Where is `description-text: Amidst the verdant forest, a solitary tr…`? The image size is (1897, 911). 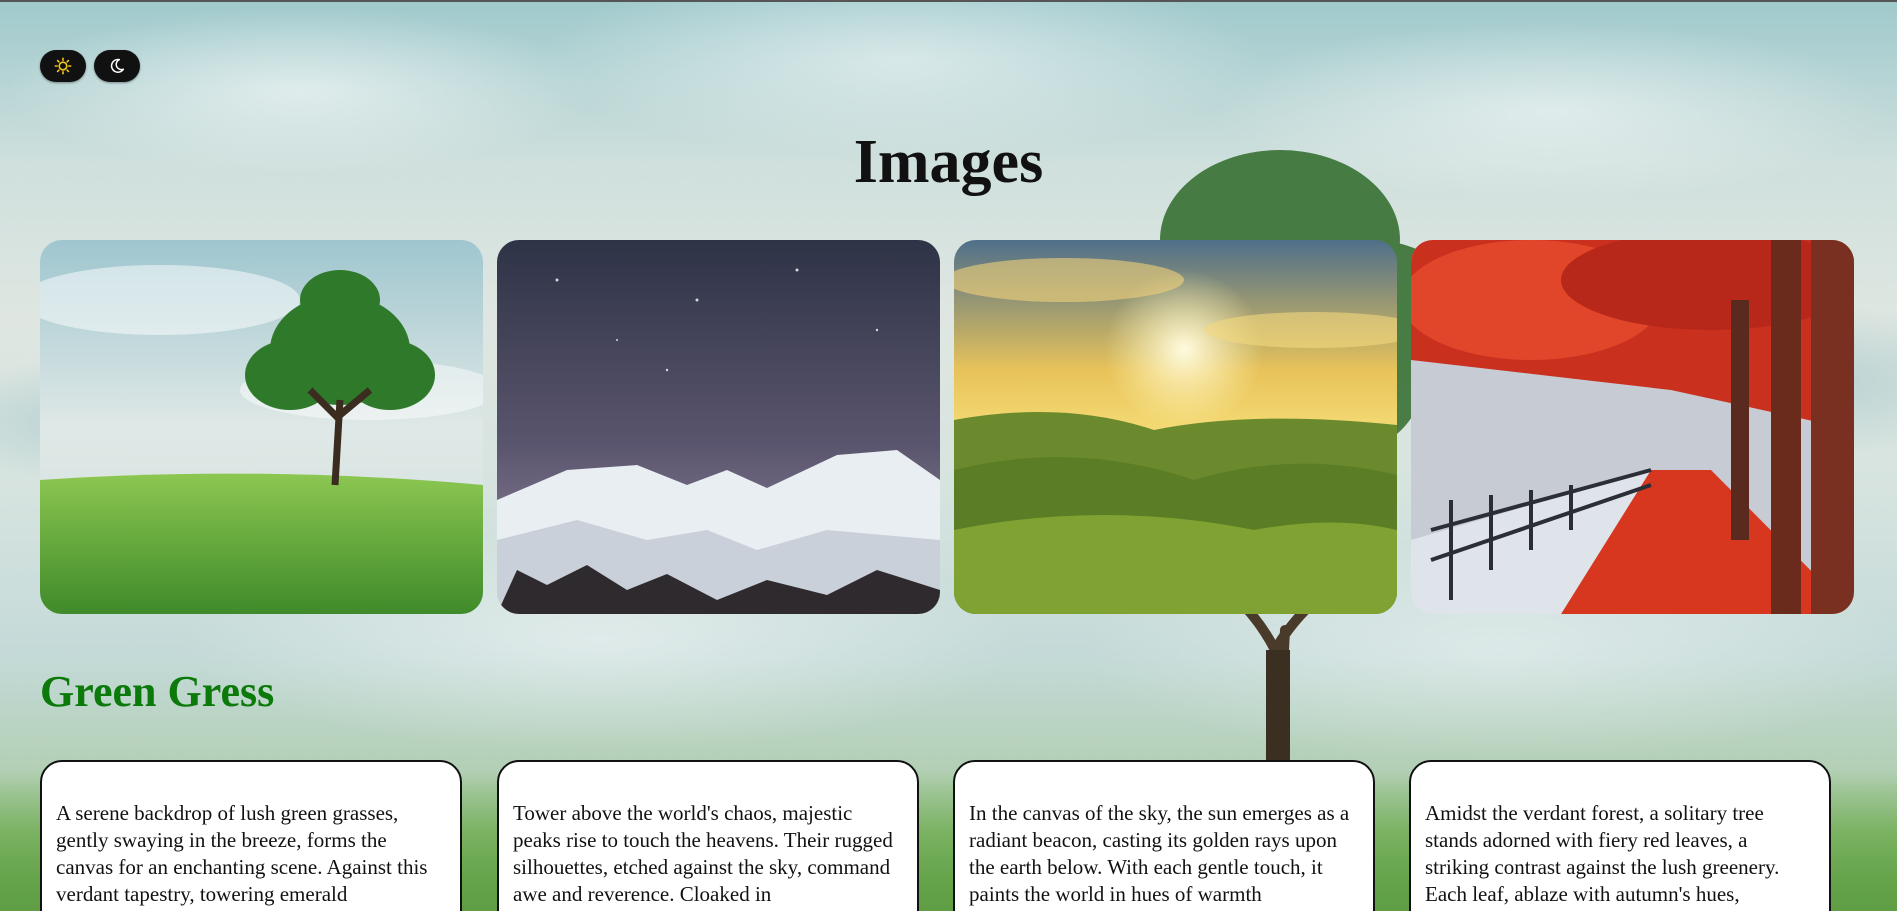 description-text: Amidst the verdant forest, a solitary tr… is located at coordinates (1602, 853).